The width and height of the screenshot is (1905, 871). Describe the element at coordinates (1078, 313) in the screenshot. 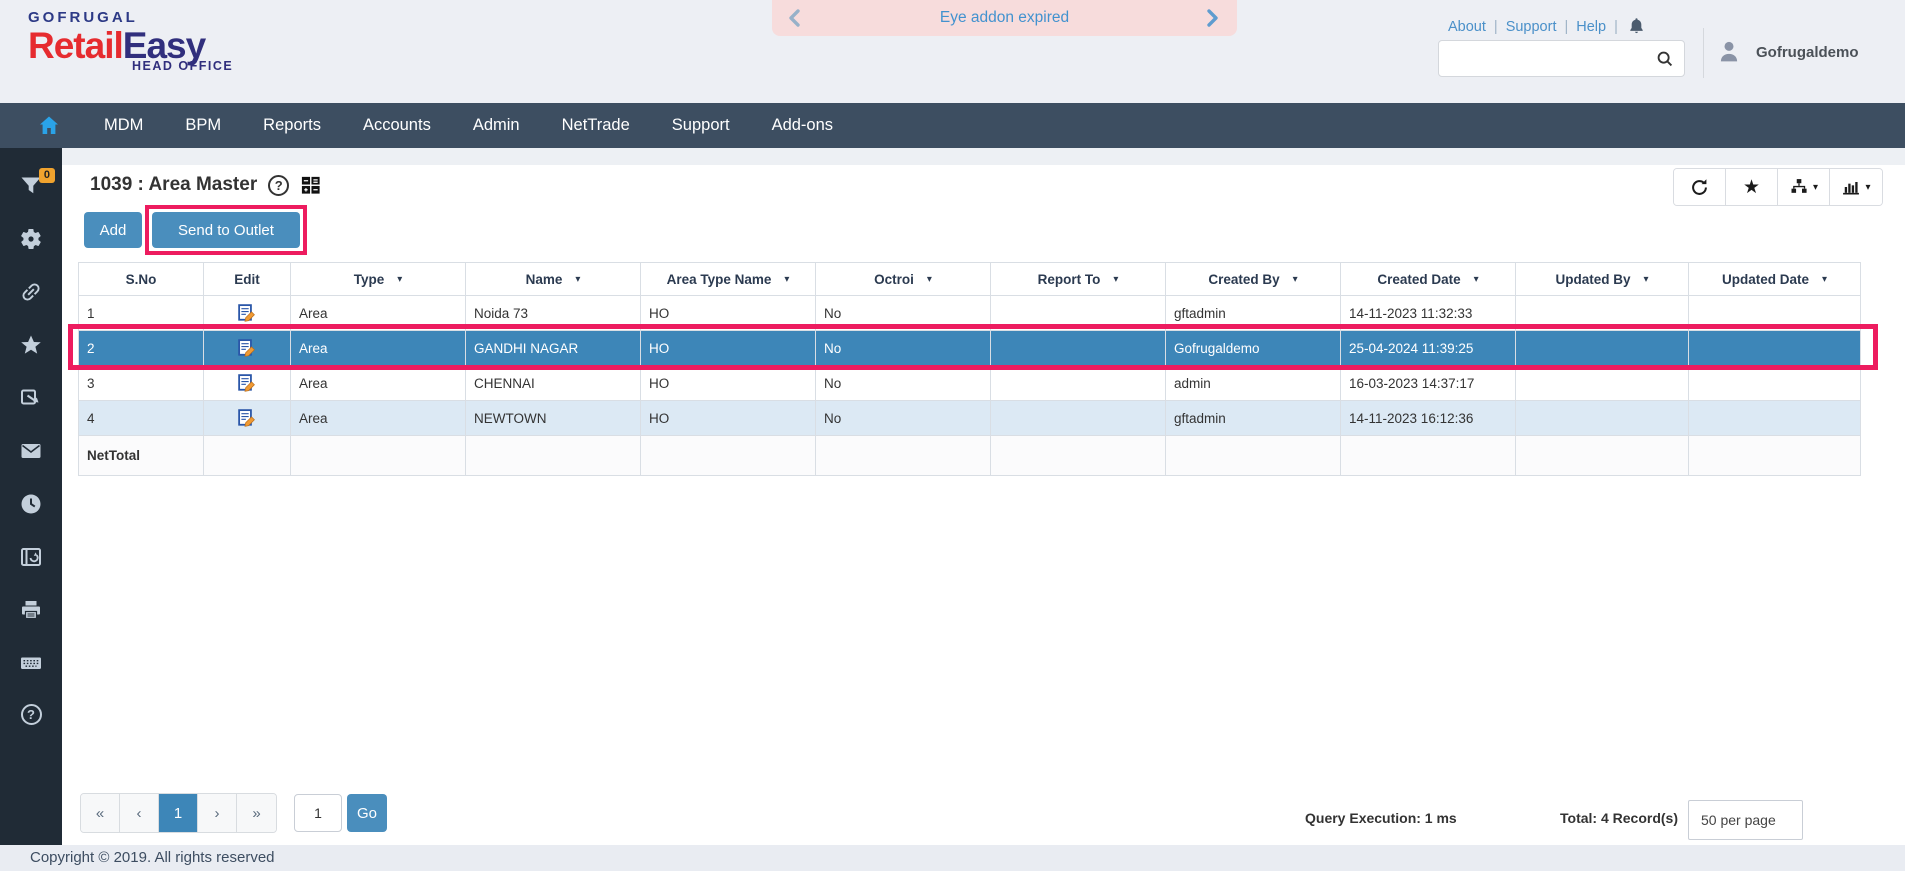

I see `cell-report-to` at that location.